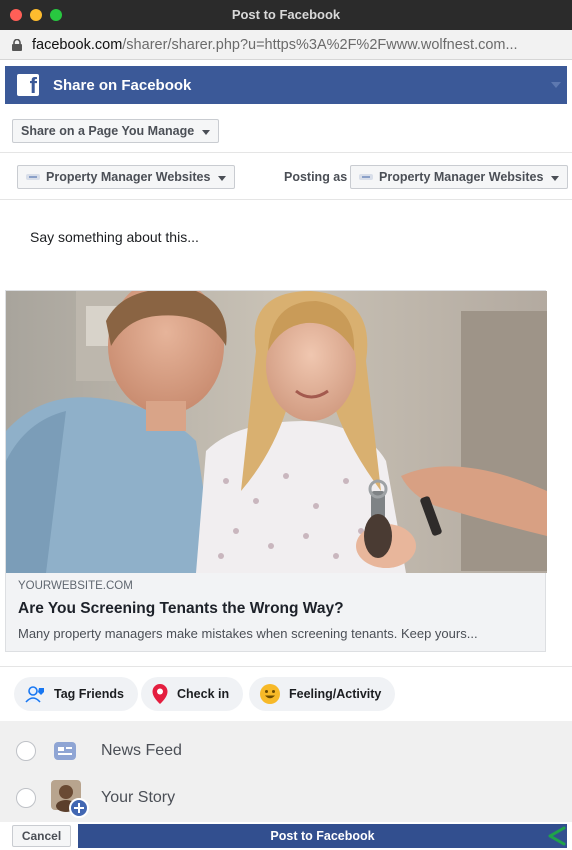  What do you see at coordinates (41, 836) in the screenshot?
I see `cancel-button: Cancel` at bounding box center [41, 836].